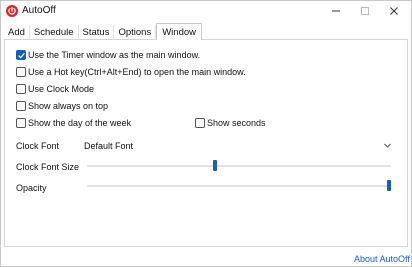  Describe the element at coordinates (38, 146) in the screenshot. I see `clock-font-label: Clock Font` at that location.